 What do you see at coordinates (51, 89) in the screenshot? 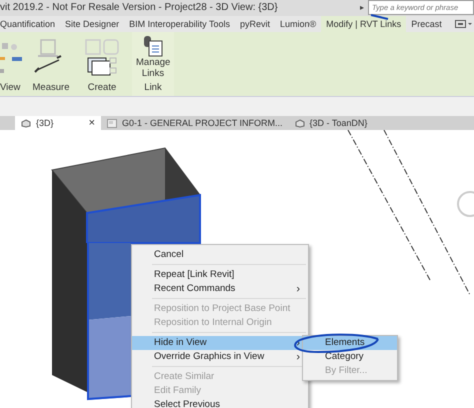
I see `panel-label: Measure` at bounding box center [51, 89].